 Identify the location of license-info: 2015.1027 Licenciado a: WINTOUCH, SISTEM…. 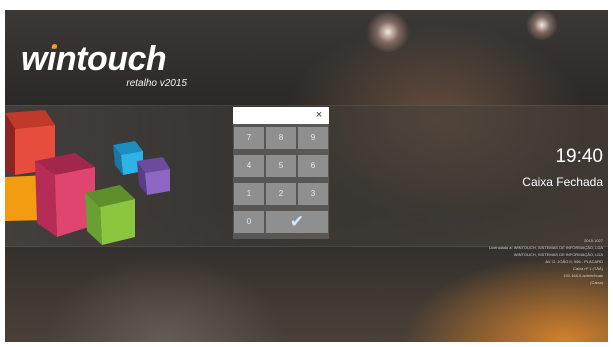
(503, 261).